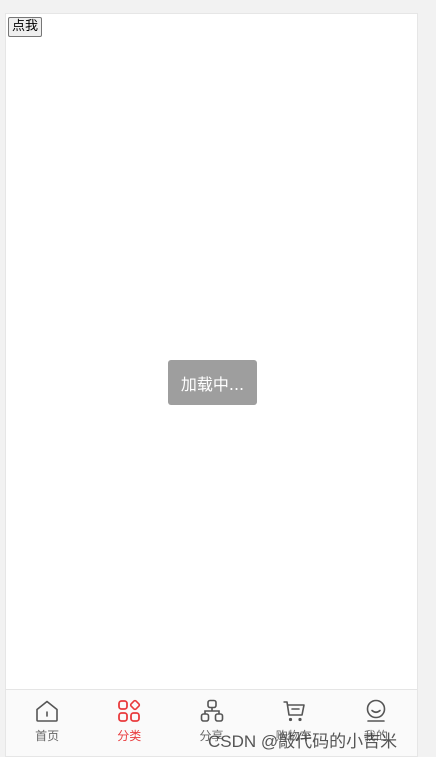 The height and width of the screenshot is (757, 436). What do you see at coordinates (294, 711) in the screenshot?
I see `cart-icon` at bounding box center [294, 711].